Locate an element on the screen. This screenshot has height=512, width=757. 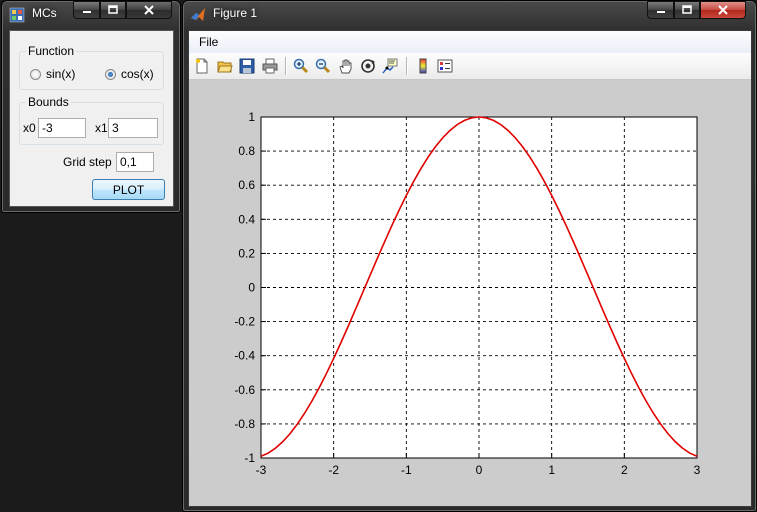
x-tick-label: 3 is located at coordinates (697, 470).